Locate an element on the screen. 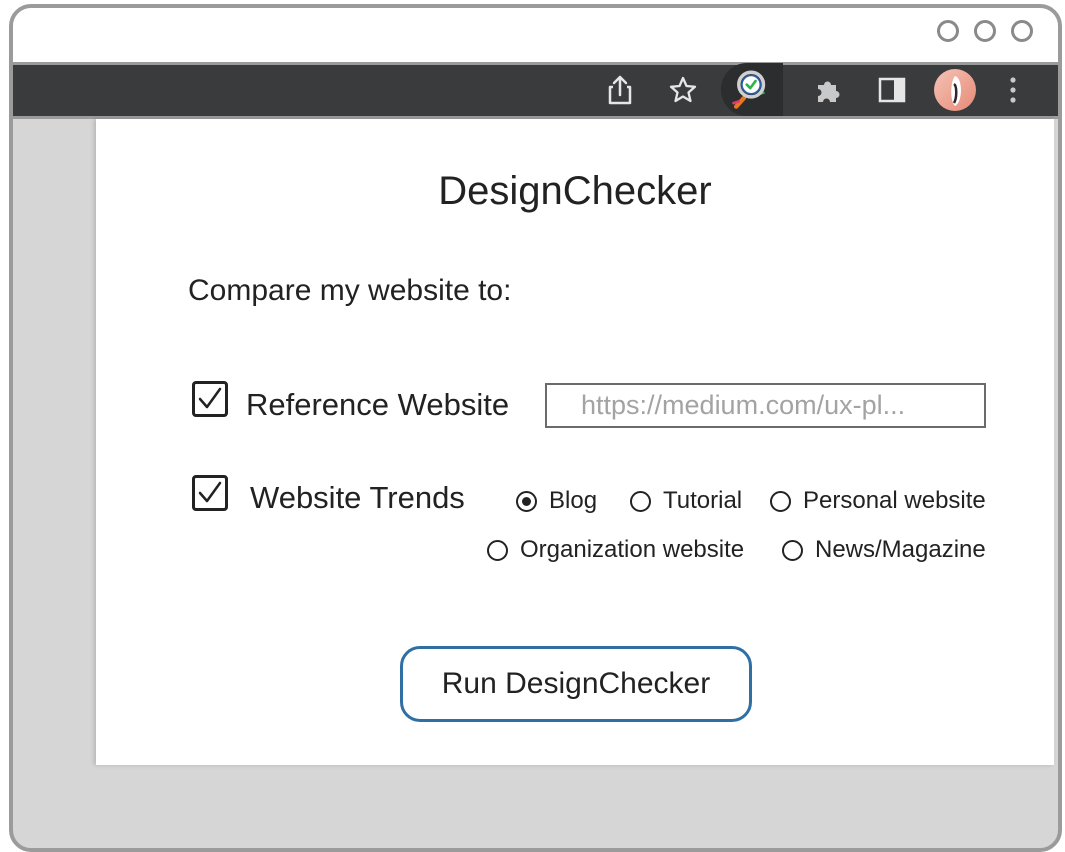 Image resolution: width=1065 pixels, height=852 pixels. puzzle-extension-icon is located at coordinates (828, 90).